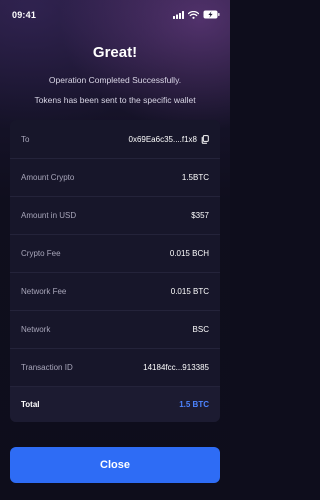 The width and height of the screenshot is (320, 500). Describe the element at coordinates (115, 253) in the screenshot. I see `detail-row-crypto-fee: Crypto Fee 0.015 BCH` at that location.